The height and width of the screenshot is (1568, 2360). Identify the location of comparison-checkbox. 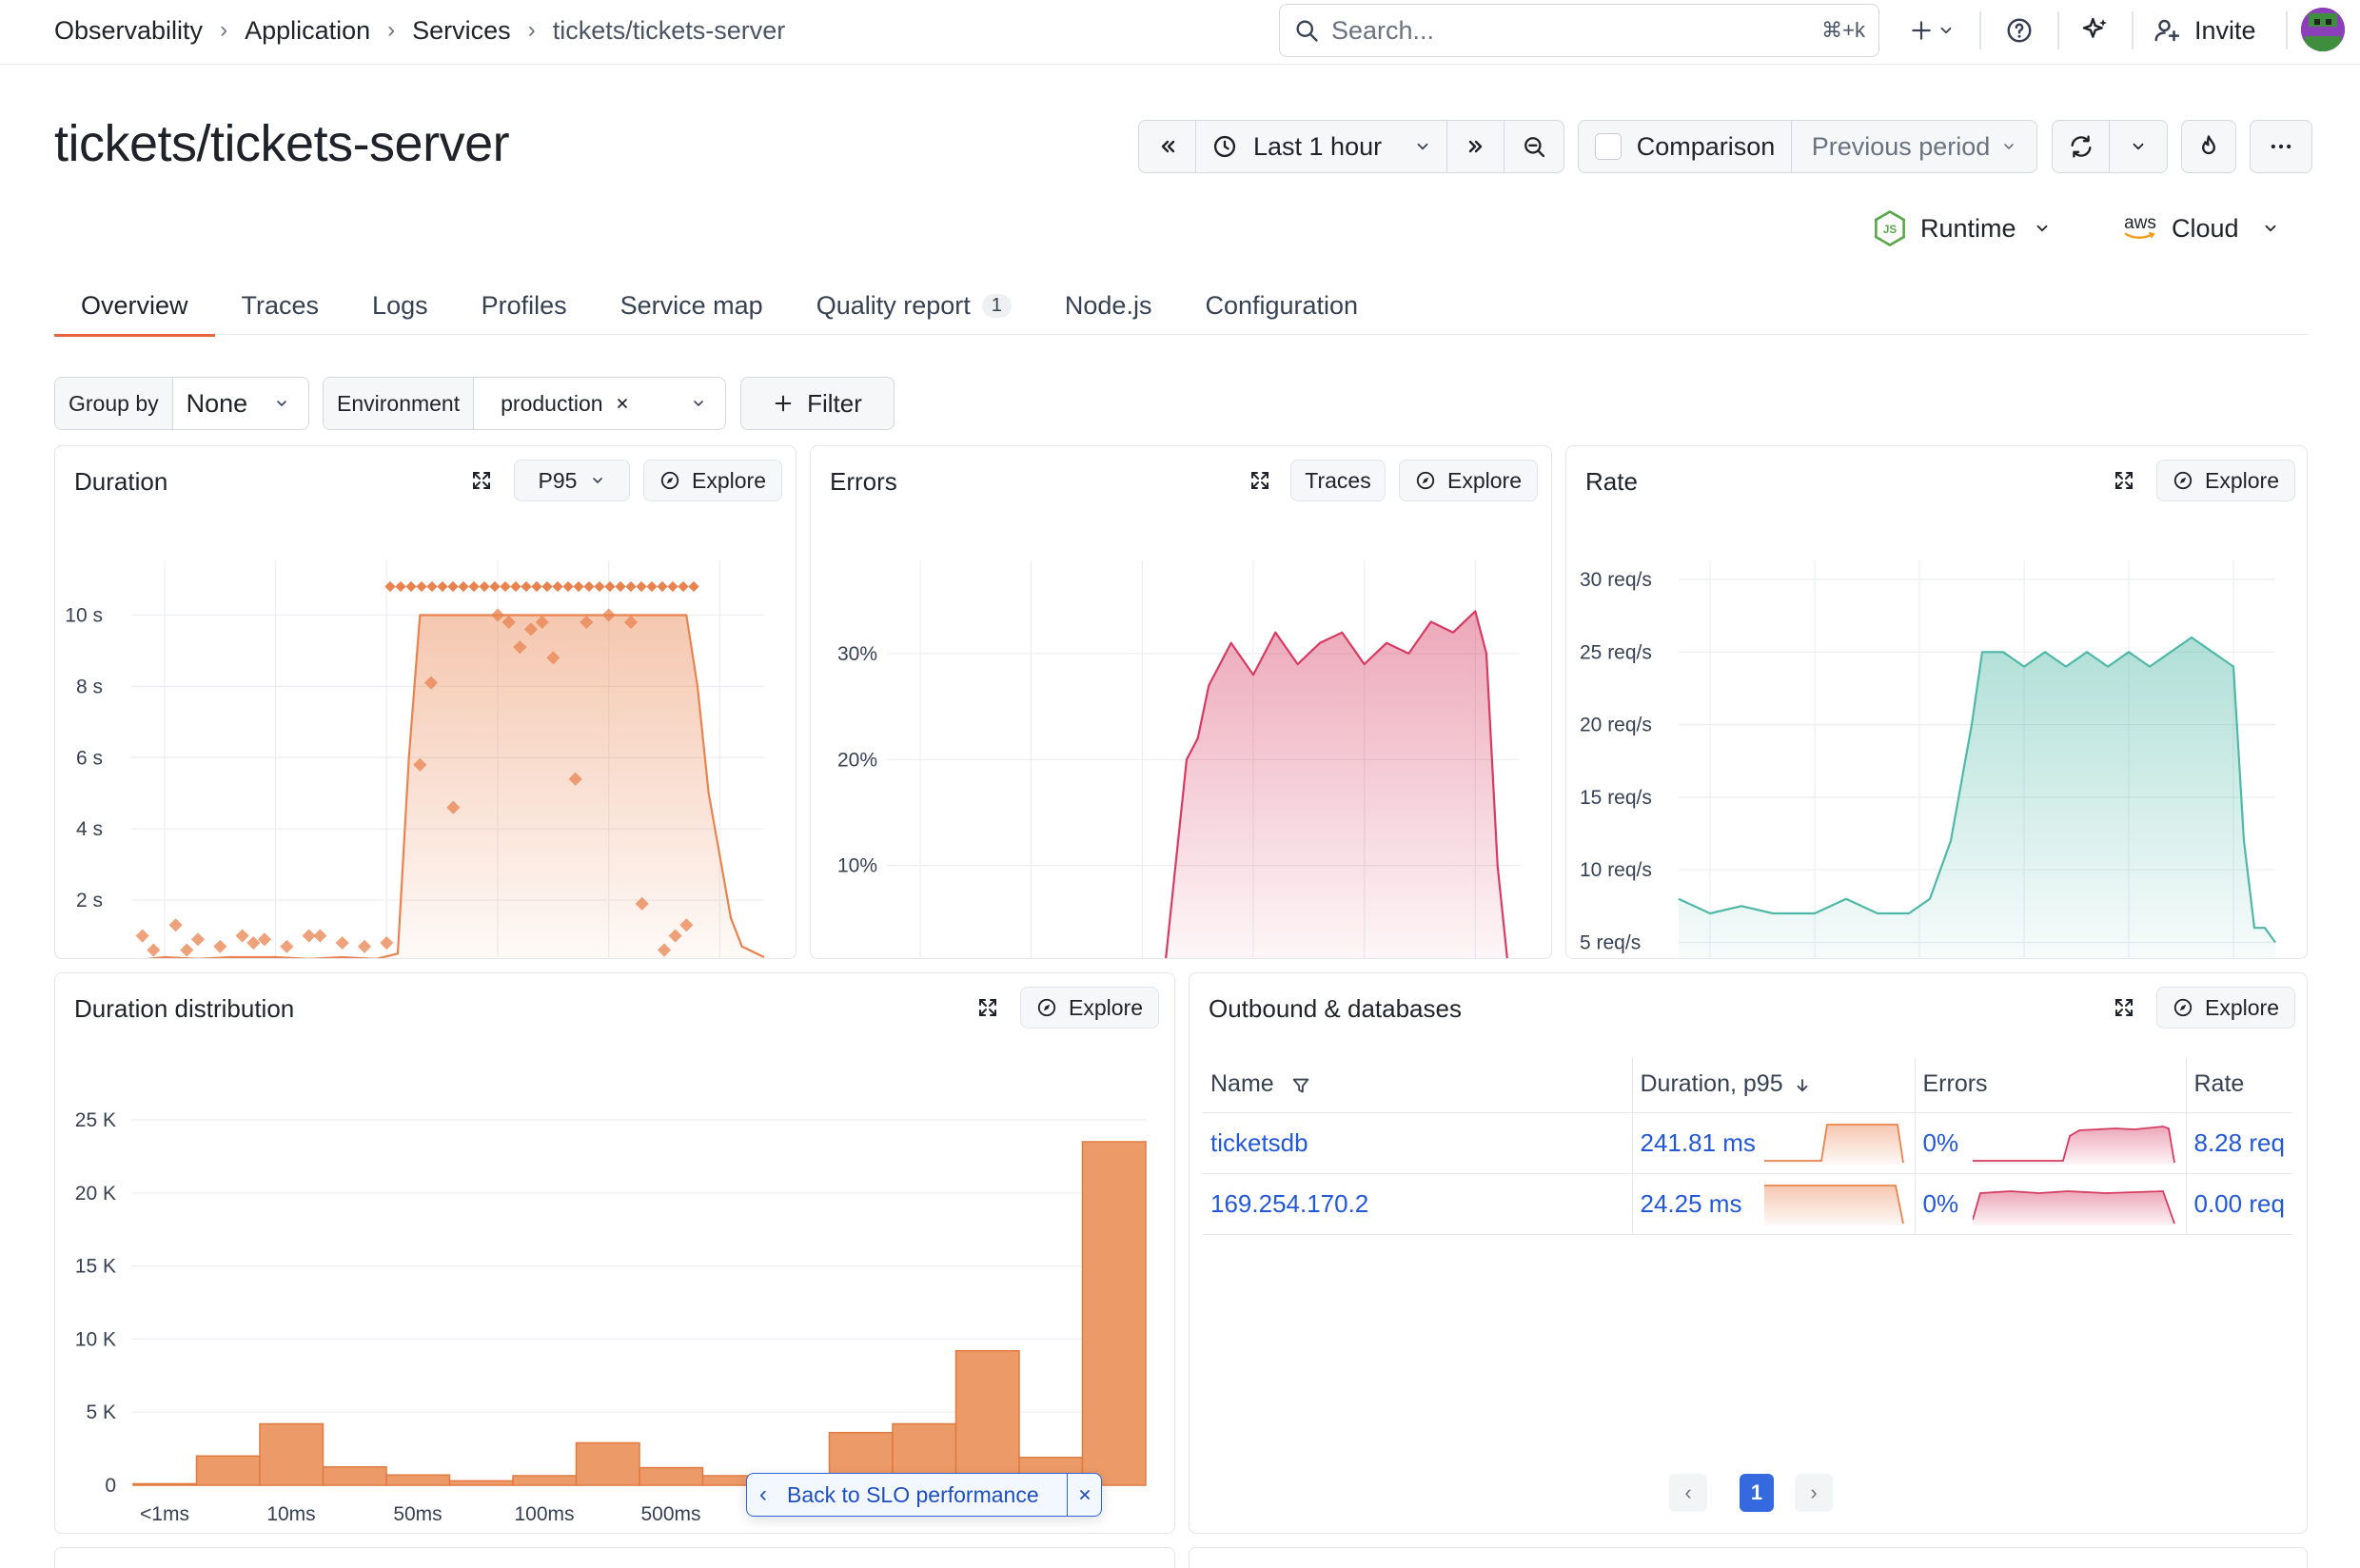
(1608, 146).